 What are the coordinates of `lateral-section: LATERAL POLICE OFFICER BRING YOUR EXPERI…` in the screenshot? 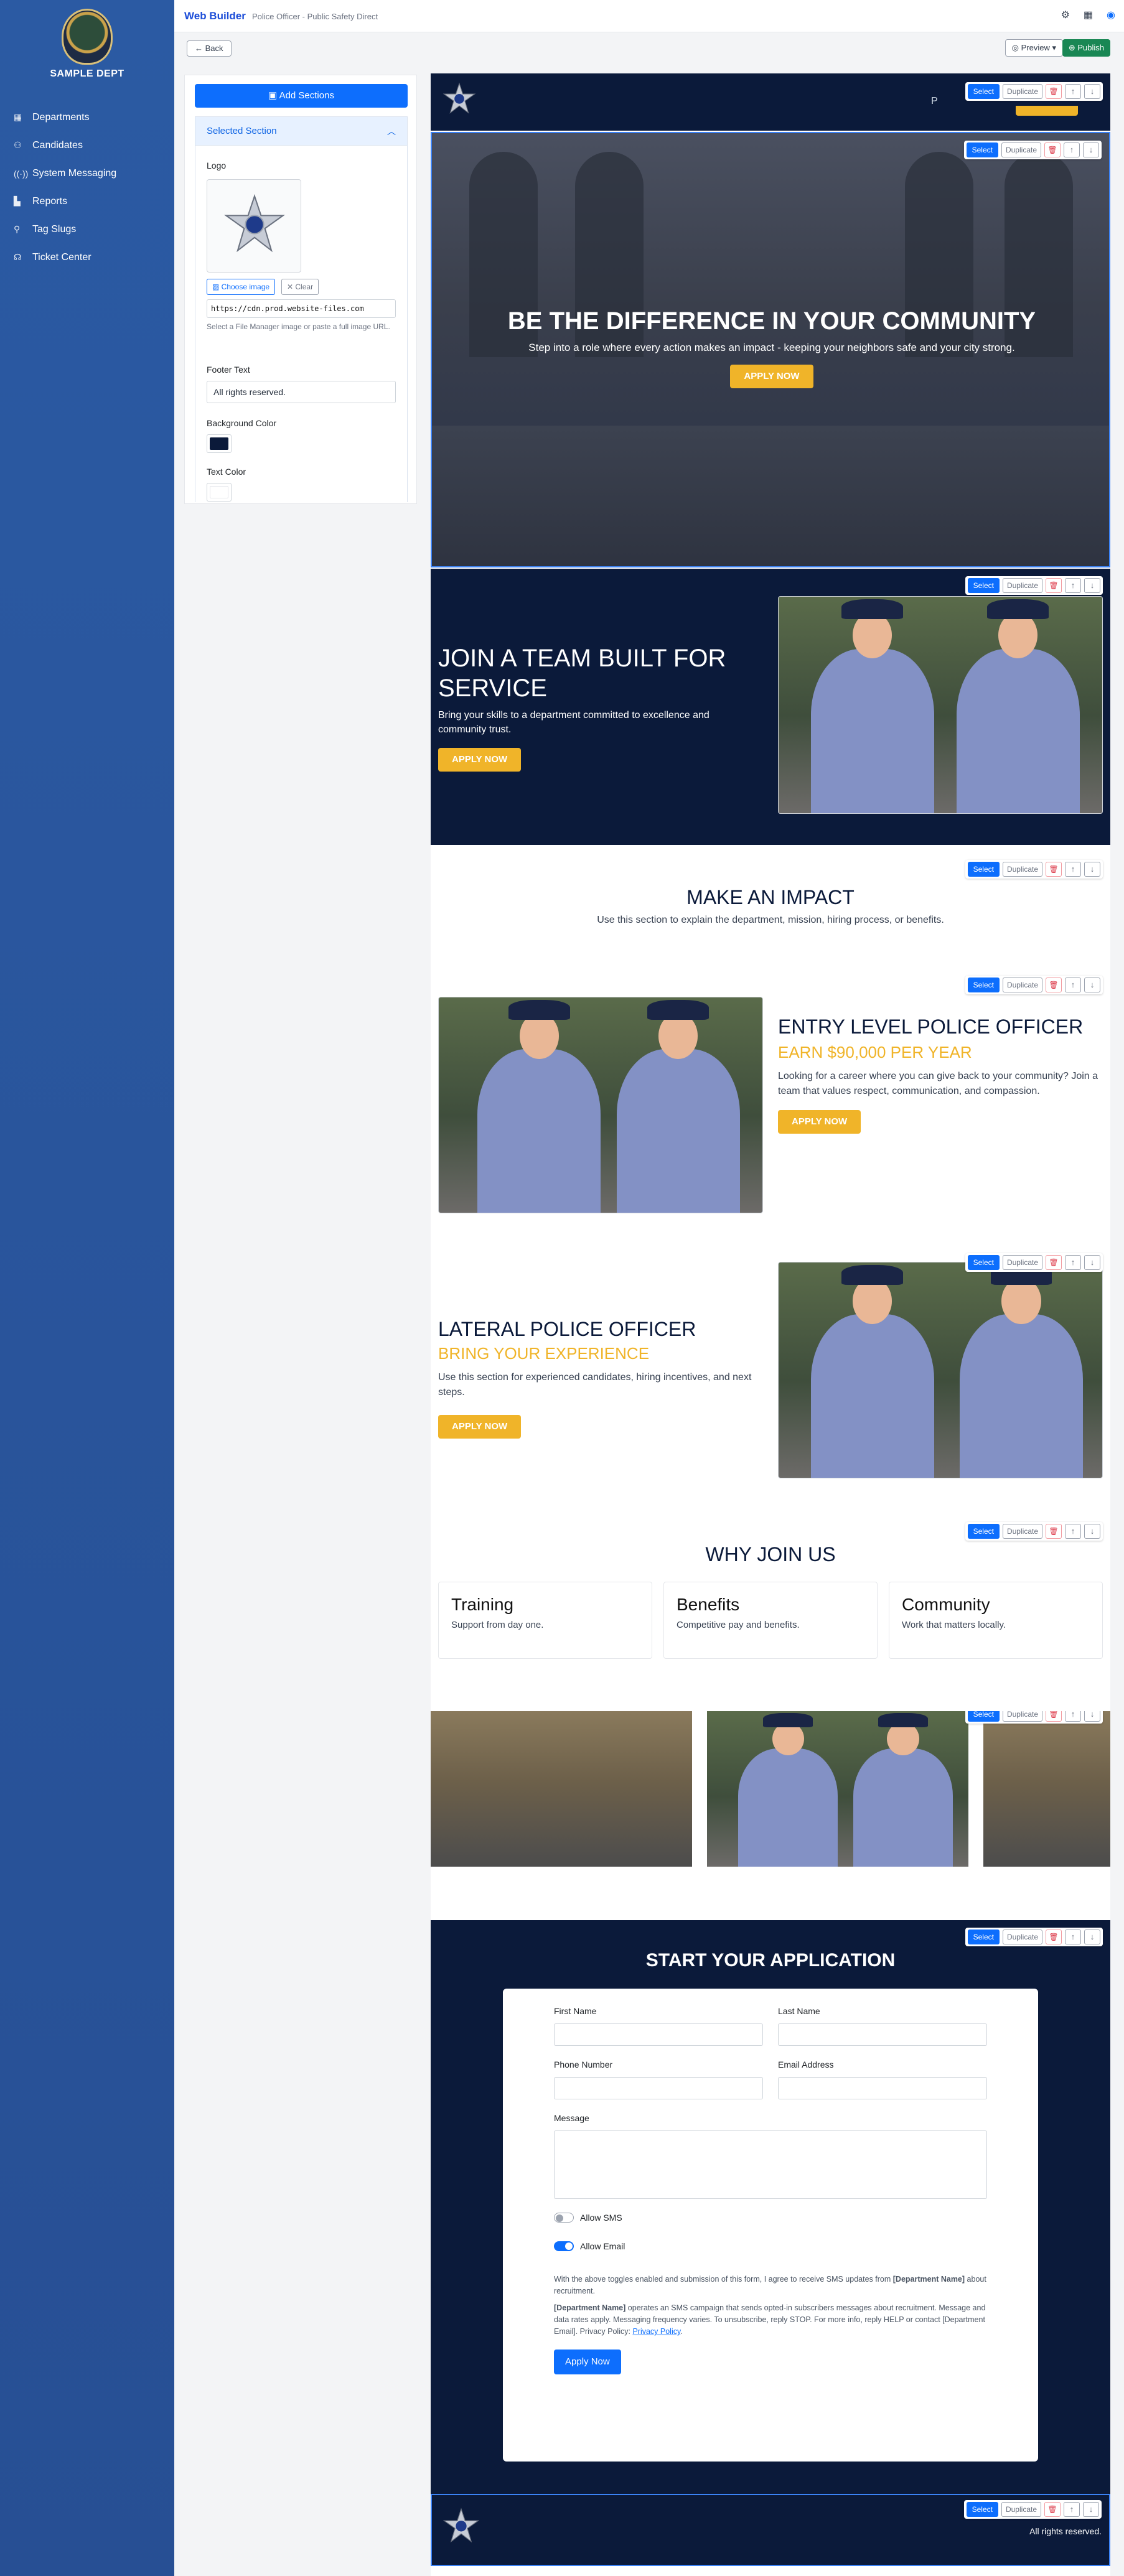 It's located at (771, 1377).